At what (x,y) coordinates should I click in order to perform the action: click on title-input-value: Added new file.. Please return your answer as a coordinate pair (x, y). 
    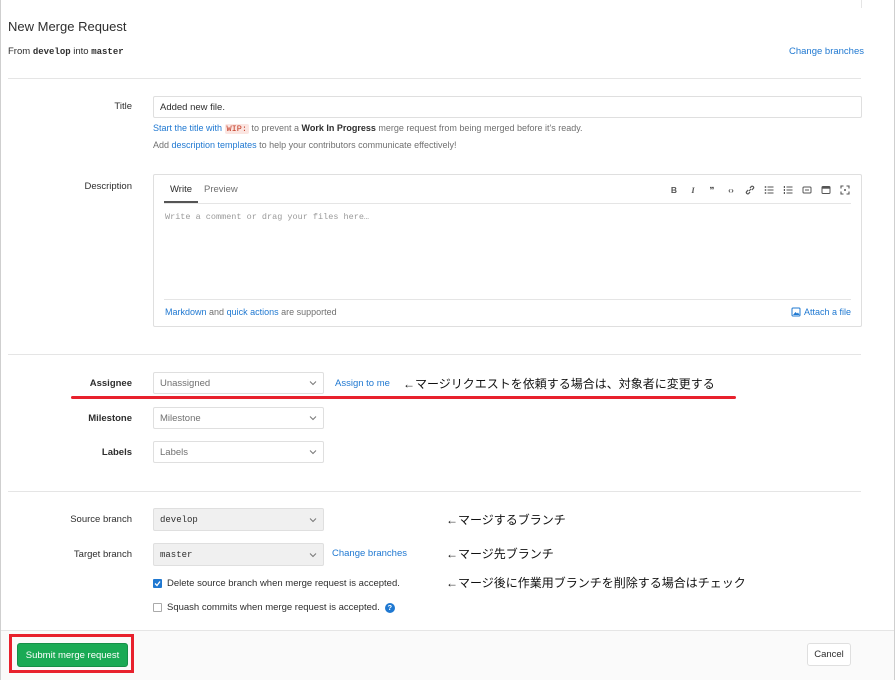
    Looking at the image, I should click on (192, 107).